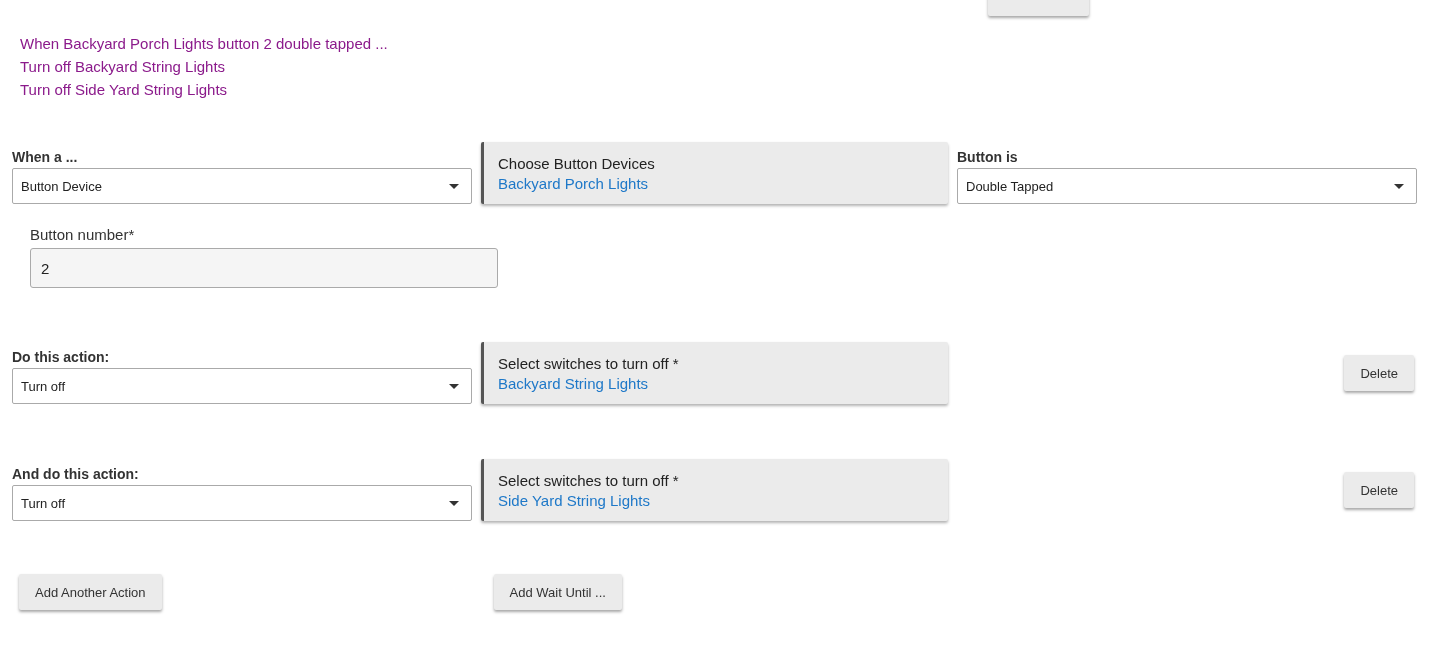  Describe the element at coordinates (714, 490) in the screenshot. I see `device-picker: Select switches to turn off * Side Yard String Lights` at that location.